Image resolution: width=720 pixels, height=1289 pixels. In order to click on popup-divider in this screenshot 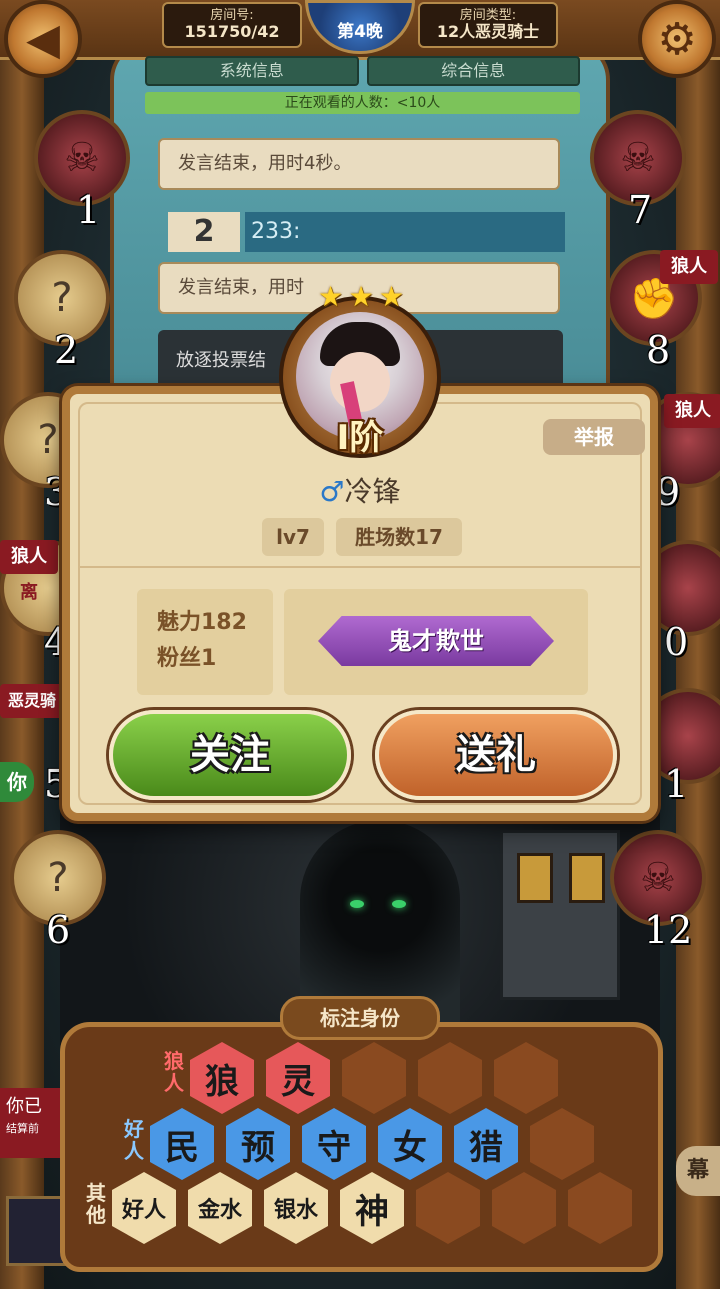, I will do `click(360, 567)`.